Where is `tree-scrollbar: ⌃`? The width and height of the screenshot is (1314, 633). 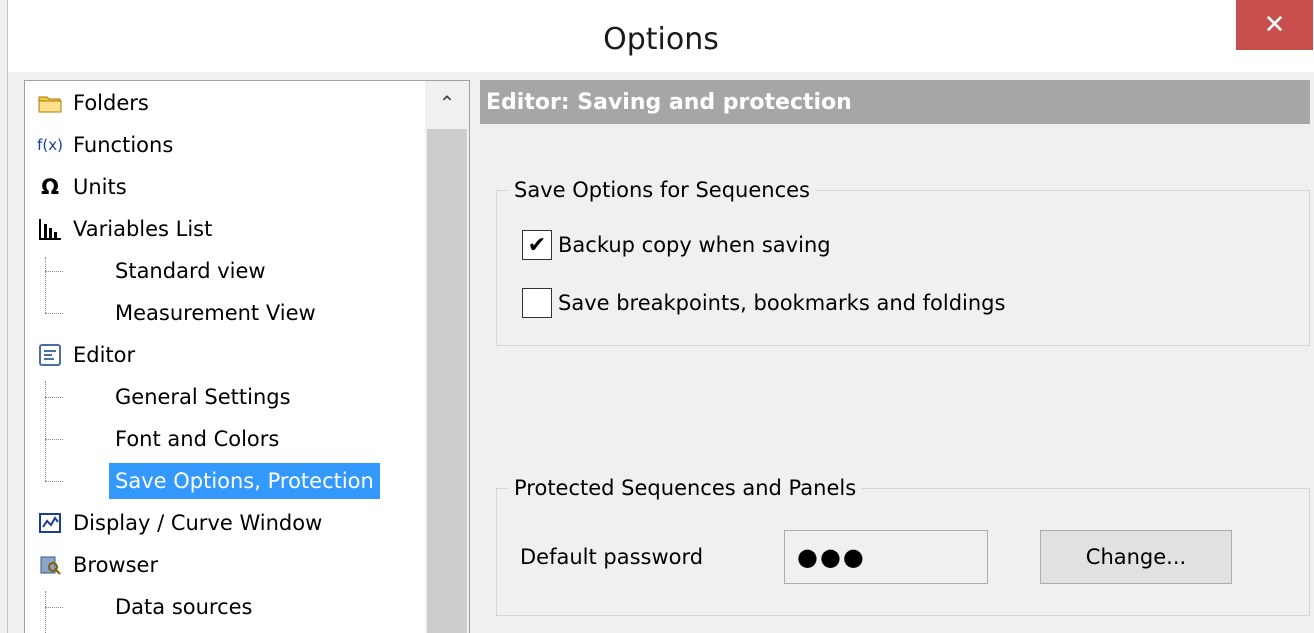 tree-scrollbar: ⌃ is located at coordinates (447, 357).